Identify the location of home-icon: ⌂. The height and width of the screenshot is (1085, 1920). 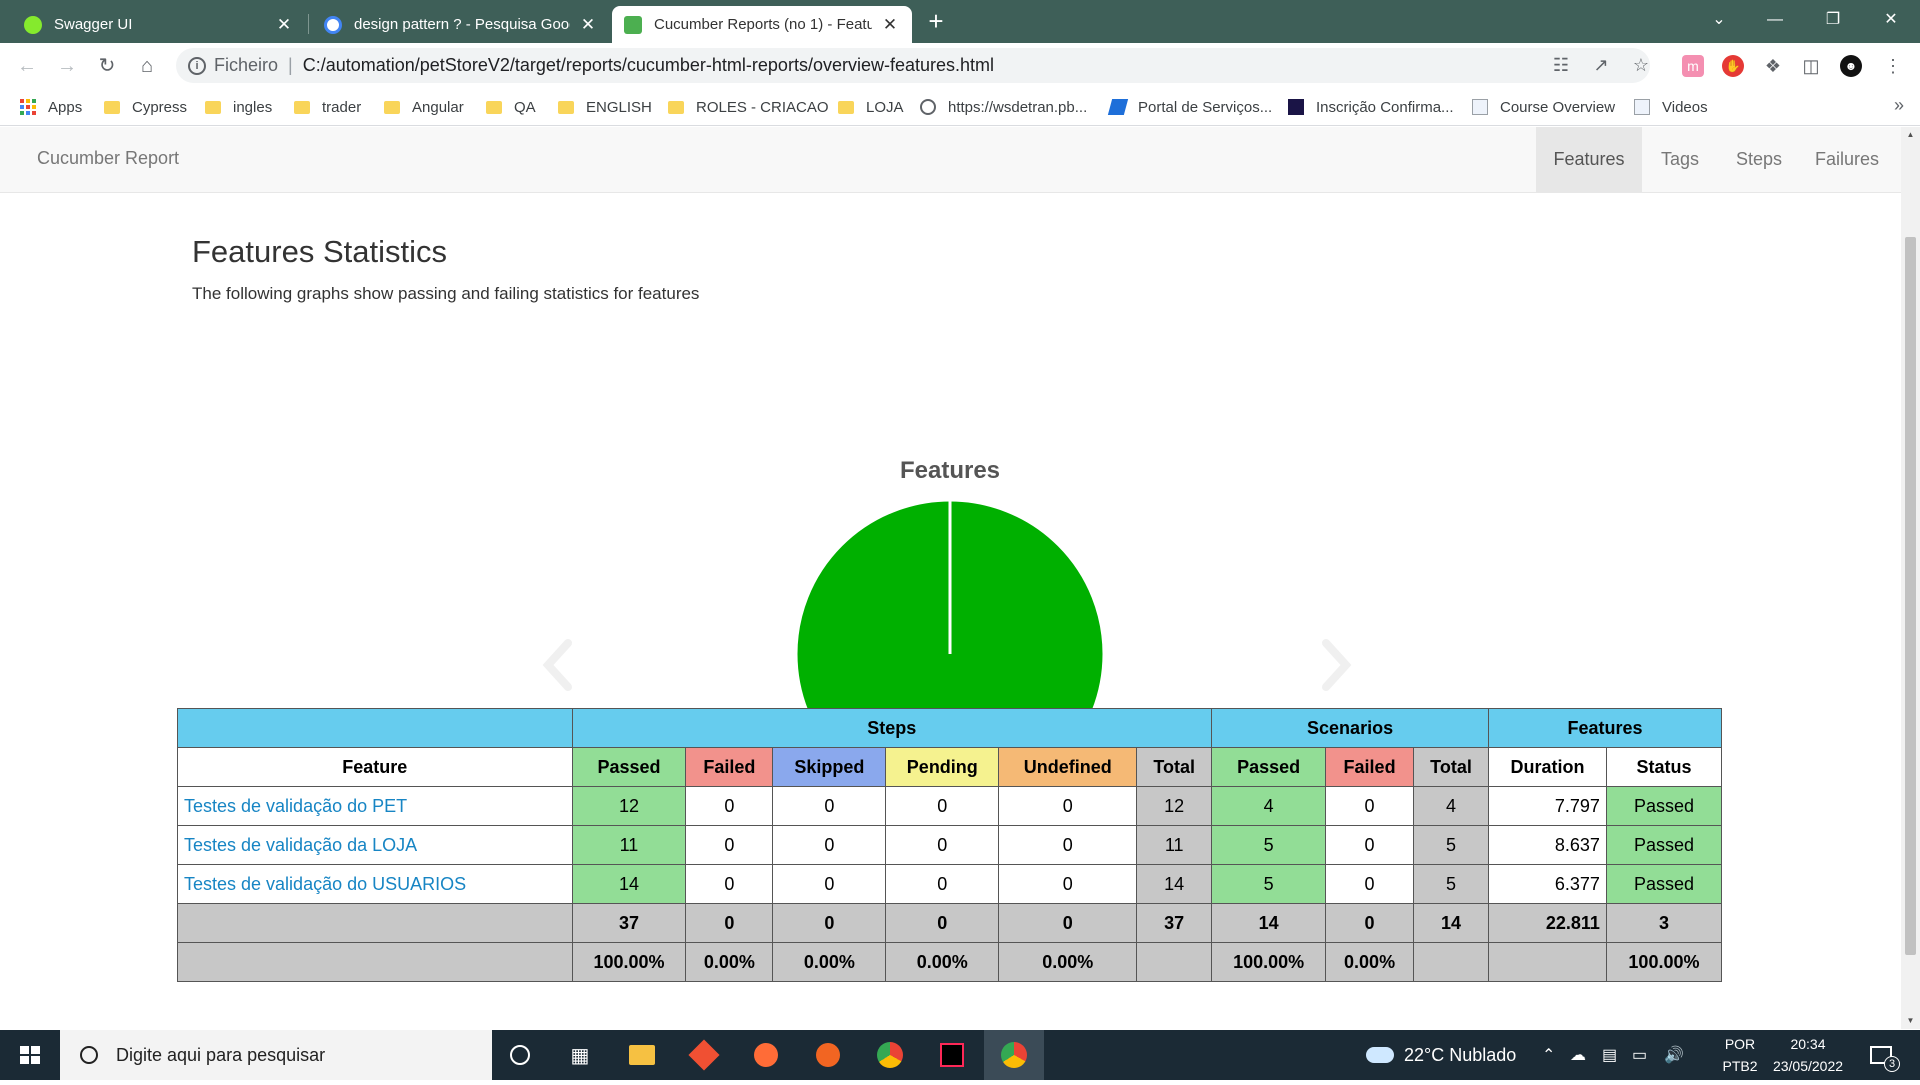
(147, 66).